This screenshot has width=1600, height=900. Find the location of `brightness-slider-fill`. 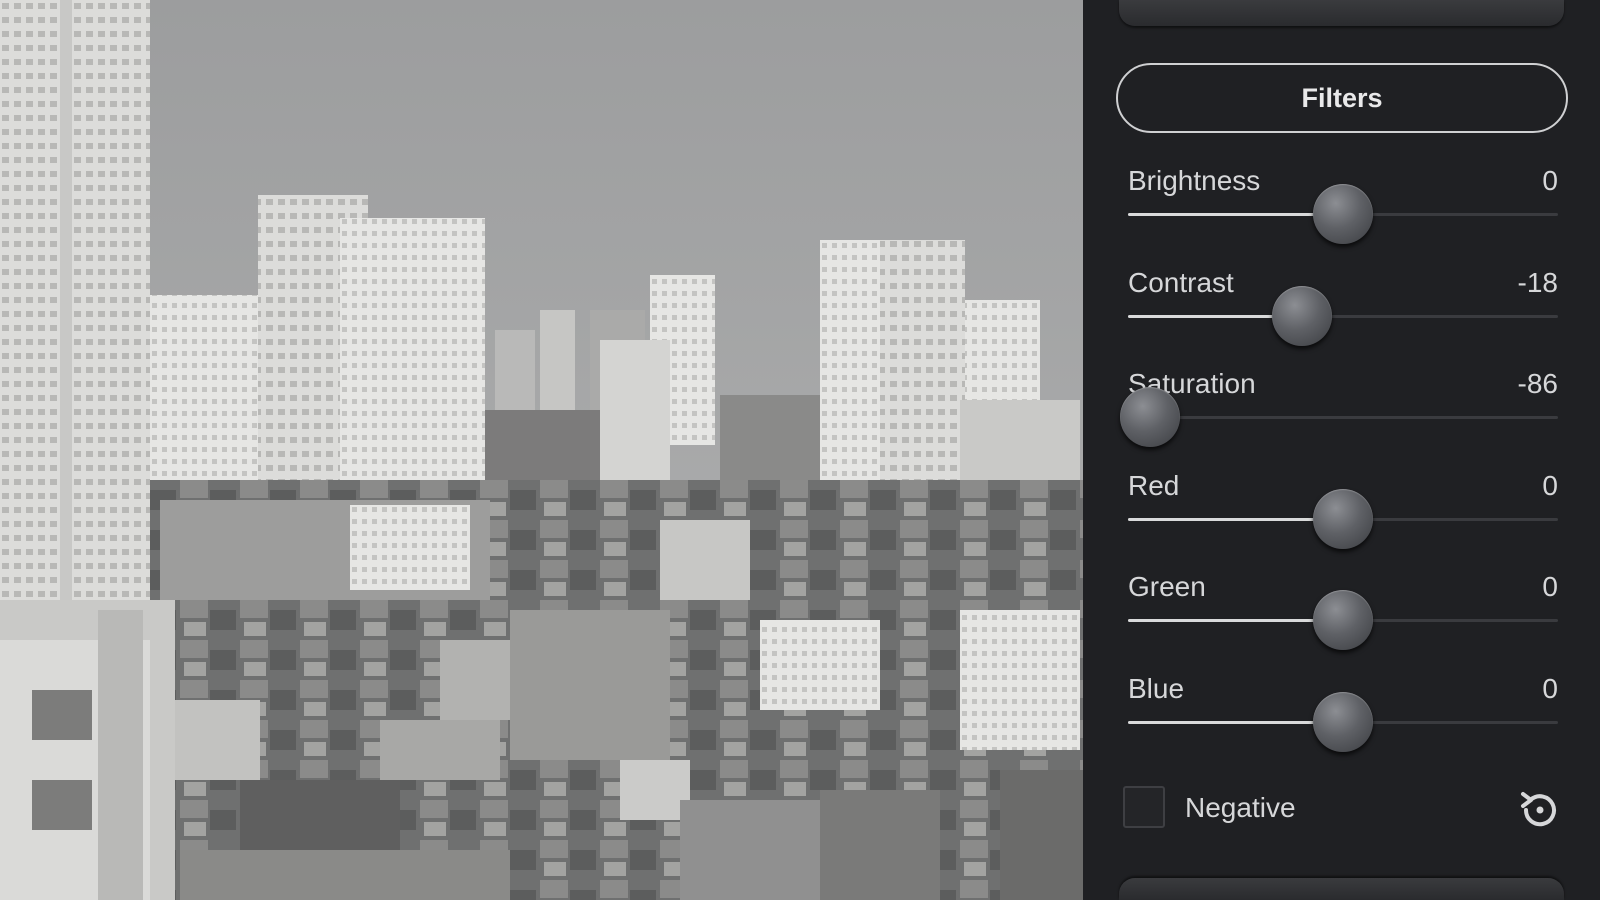

brightness-slider-fill is located at coordinates (1235, 214).